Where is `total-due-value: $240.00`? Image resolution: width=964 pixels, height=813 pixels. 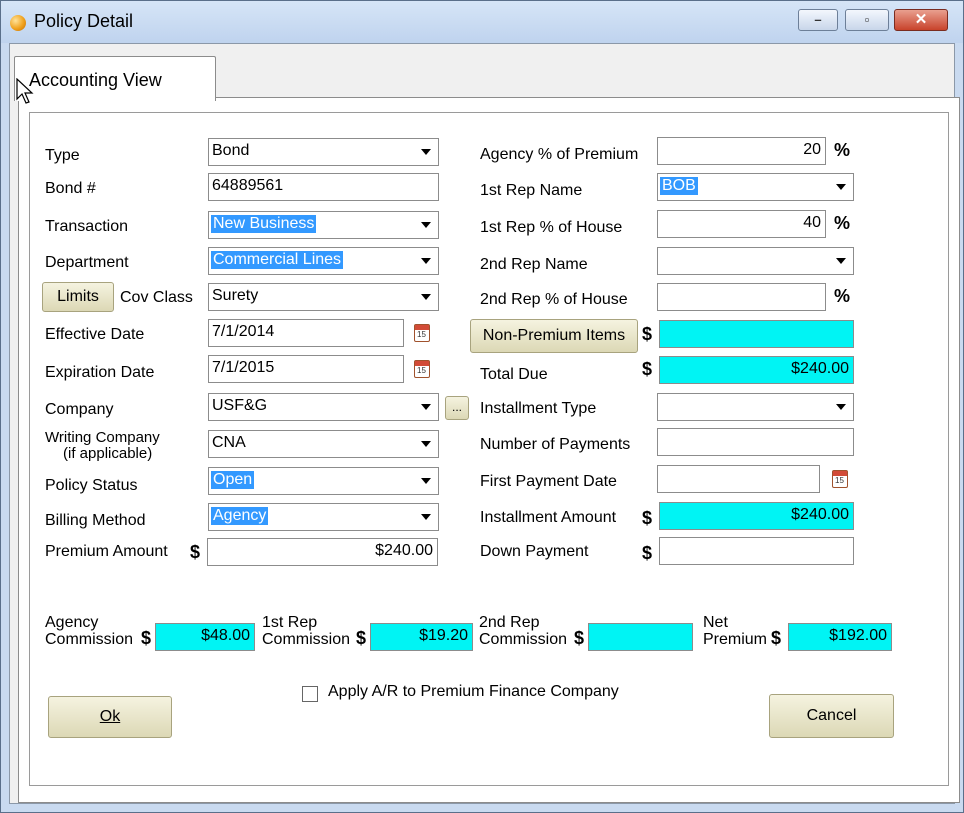 total-due-value: $240.00 is located at coordinates (820, 368).